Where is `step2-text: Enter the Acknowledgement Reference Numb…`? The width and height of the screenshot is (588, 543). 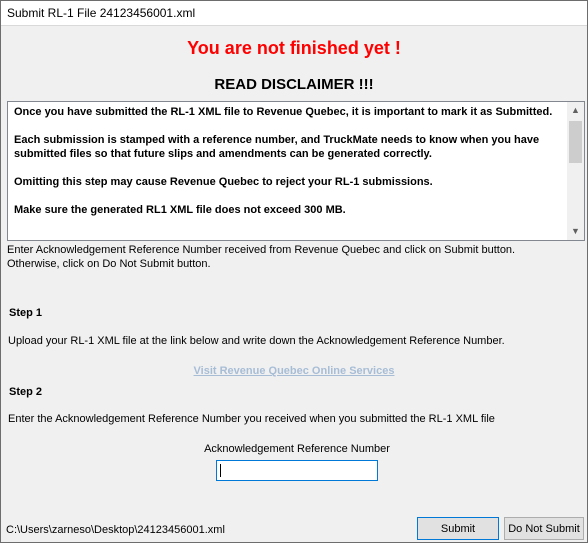
step2-text: Enter the Acknowledgement Reference Numb… is located at coordinates (251, 419).